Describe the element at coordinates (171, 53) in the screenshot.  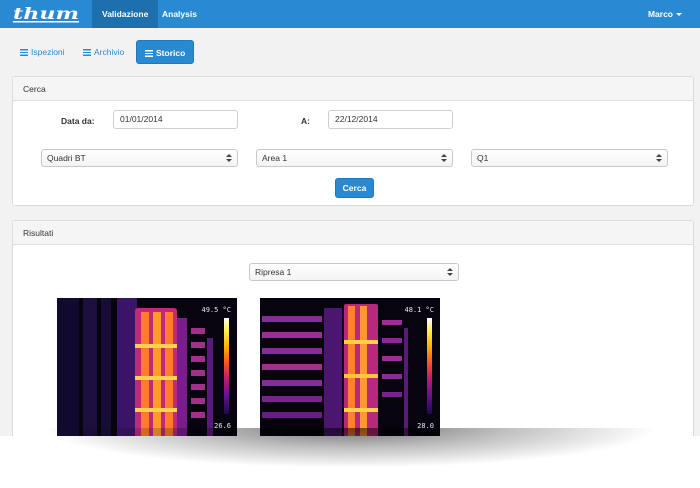
I see `tab-storico-label: Storico` at that location.